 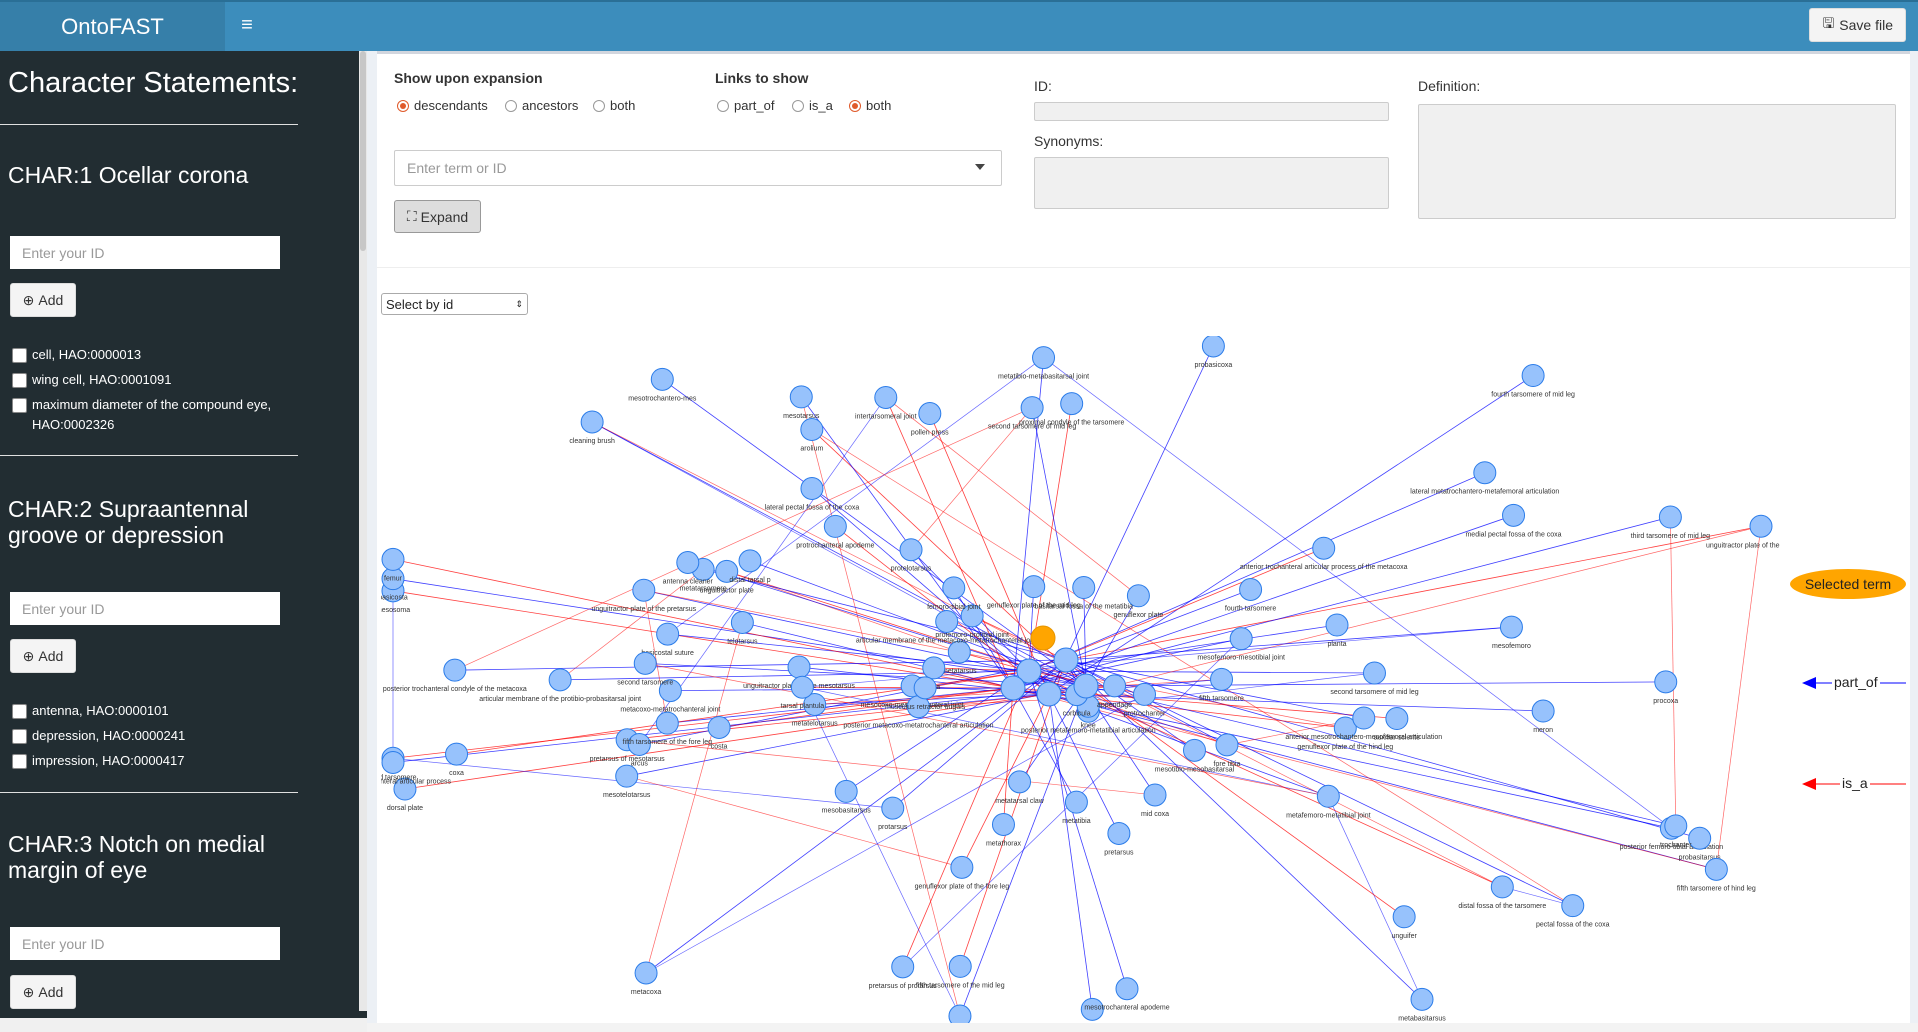 What do you see at coordinates (437, 216) in the screenshot?
I see `expand-button: ⛶ Expand` at bounding box center [437, 216].